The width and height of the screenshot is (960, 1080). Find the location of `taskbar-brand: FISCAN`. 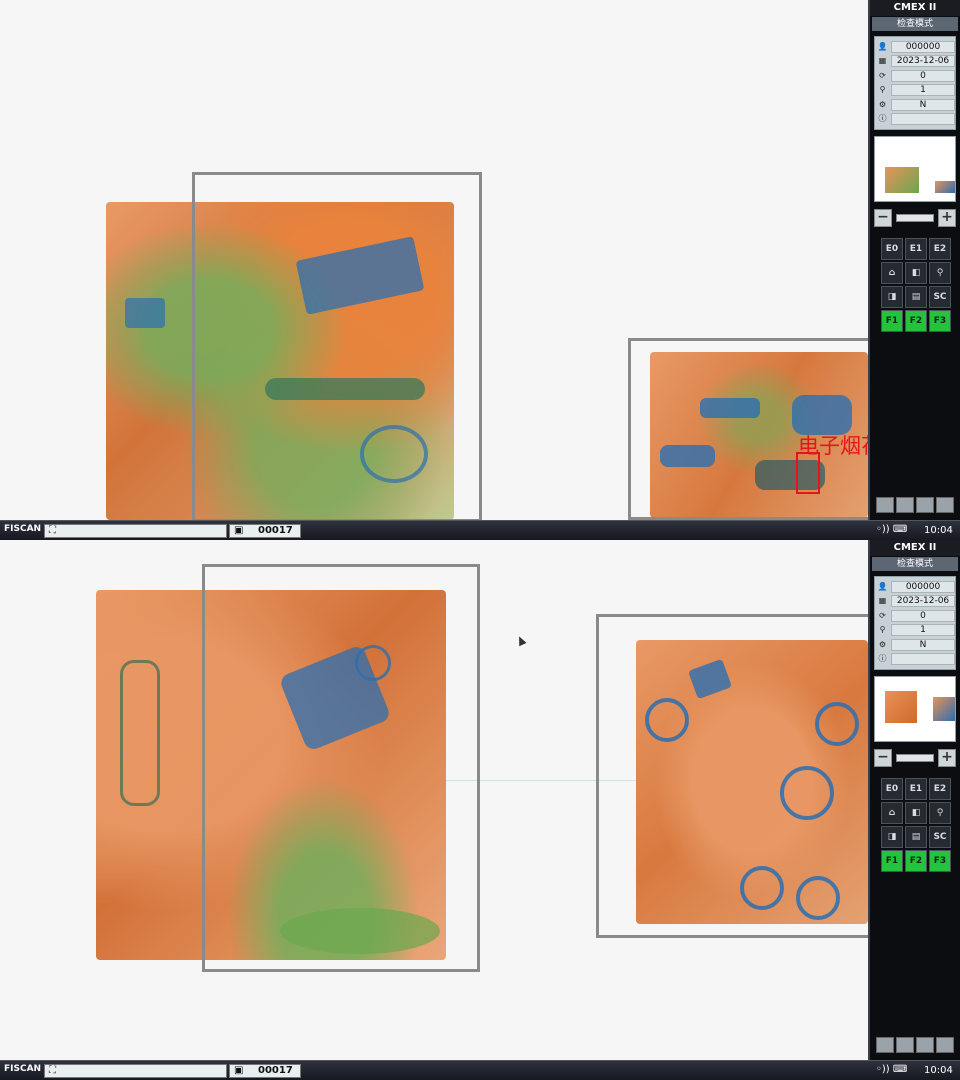

taskbar-brand: FISCAN is located at coordinates (23, 529).